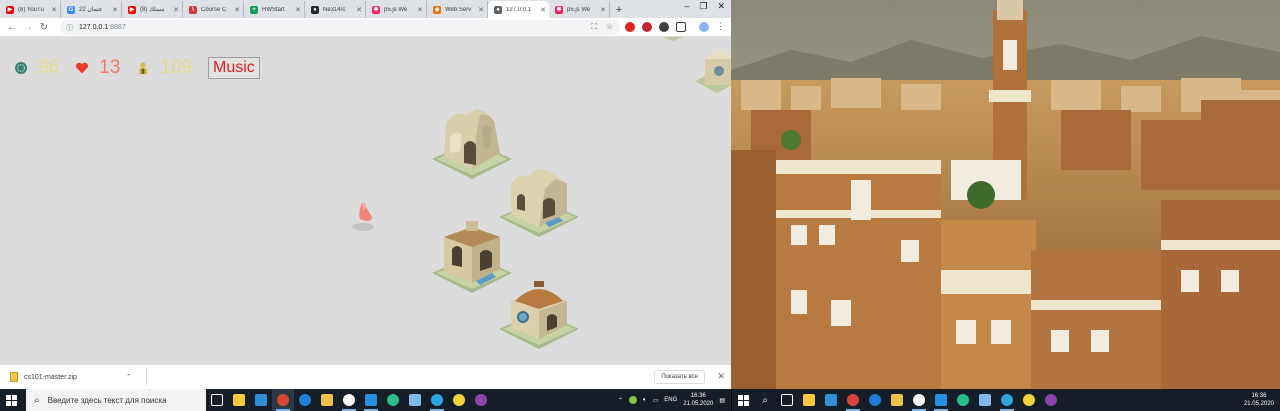 This screenshot has height=411, width=1280. I want to click on browser-tab: G عثمان 22 ✕, so click(91, 9).